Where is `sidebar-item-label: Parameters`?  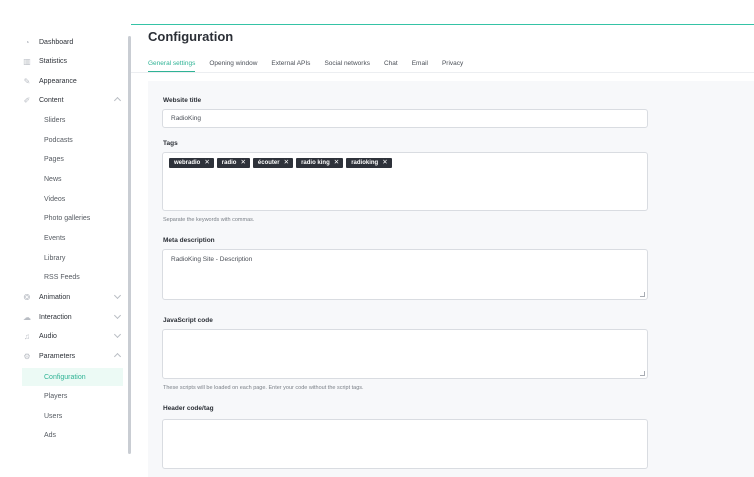 sidebar-item-label: Parameters is located at coordinates (57, 356).